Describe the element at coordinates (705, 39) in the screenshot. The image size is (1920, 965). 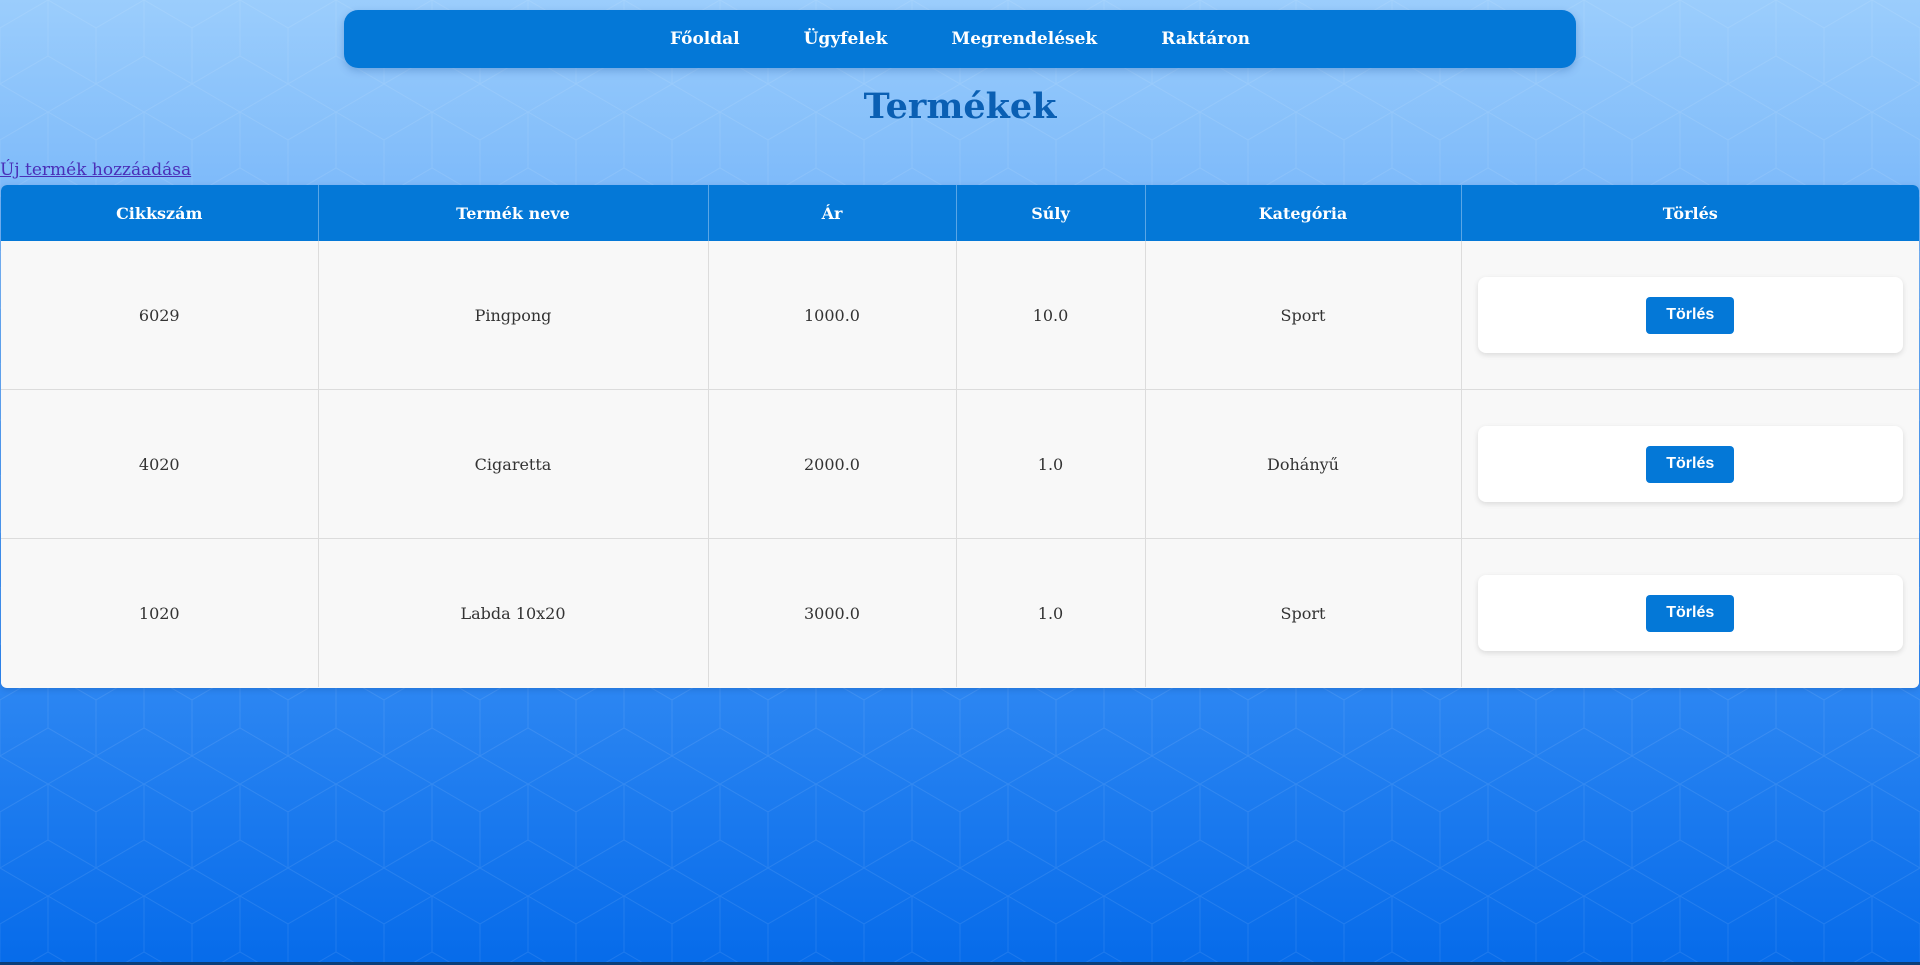
I see `nav-link-home: Főoldal` at that location.